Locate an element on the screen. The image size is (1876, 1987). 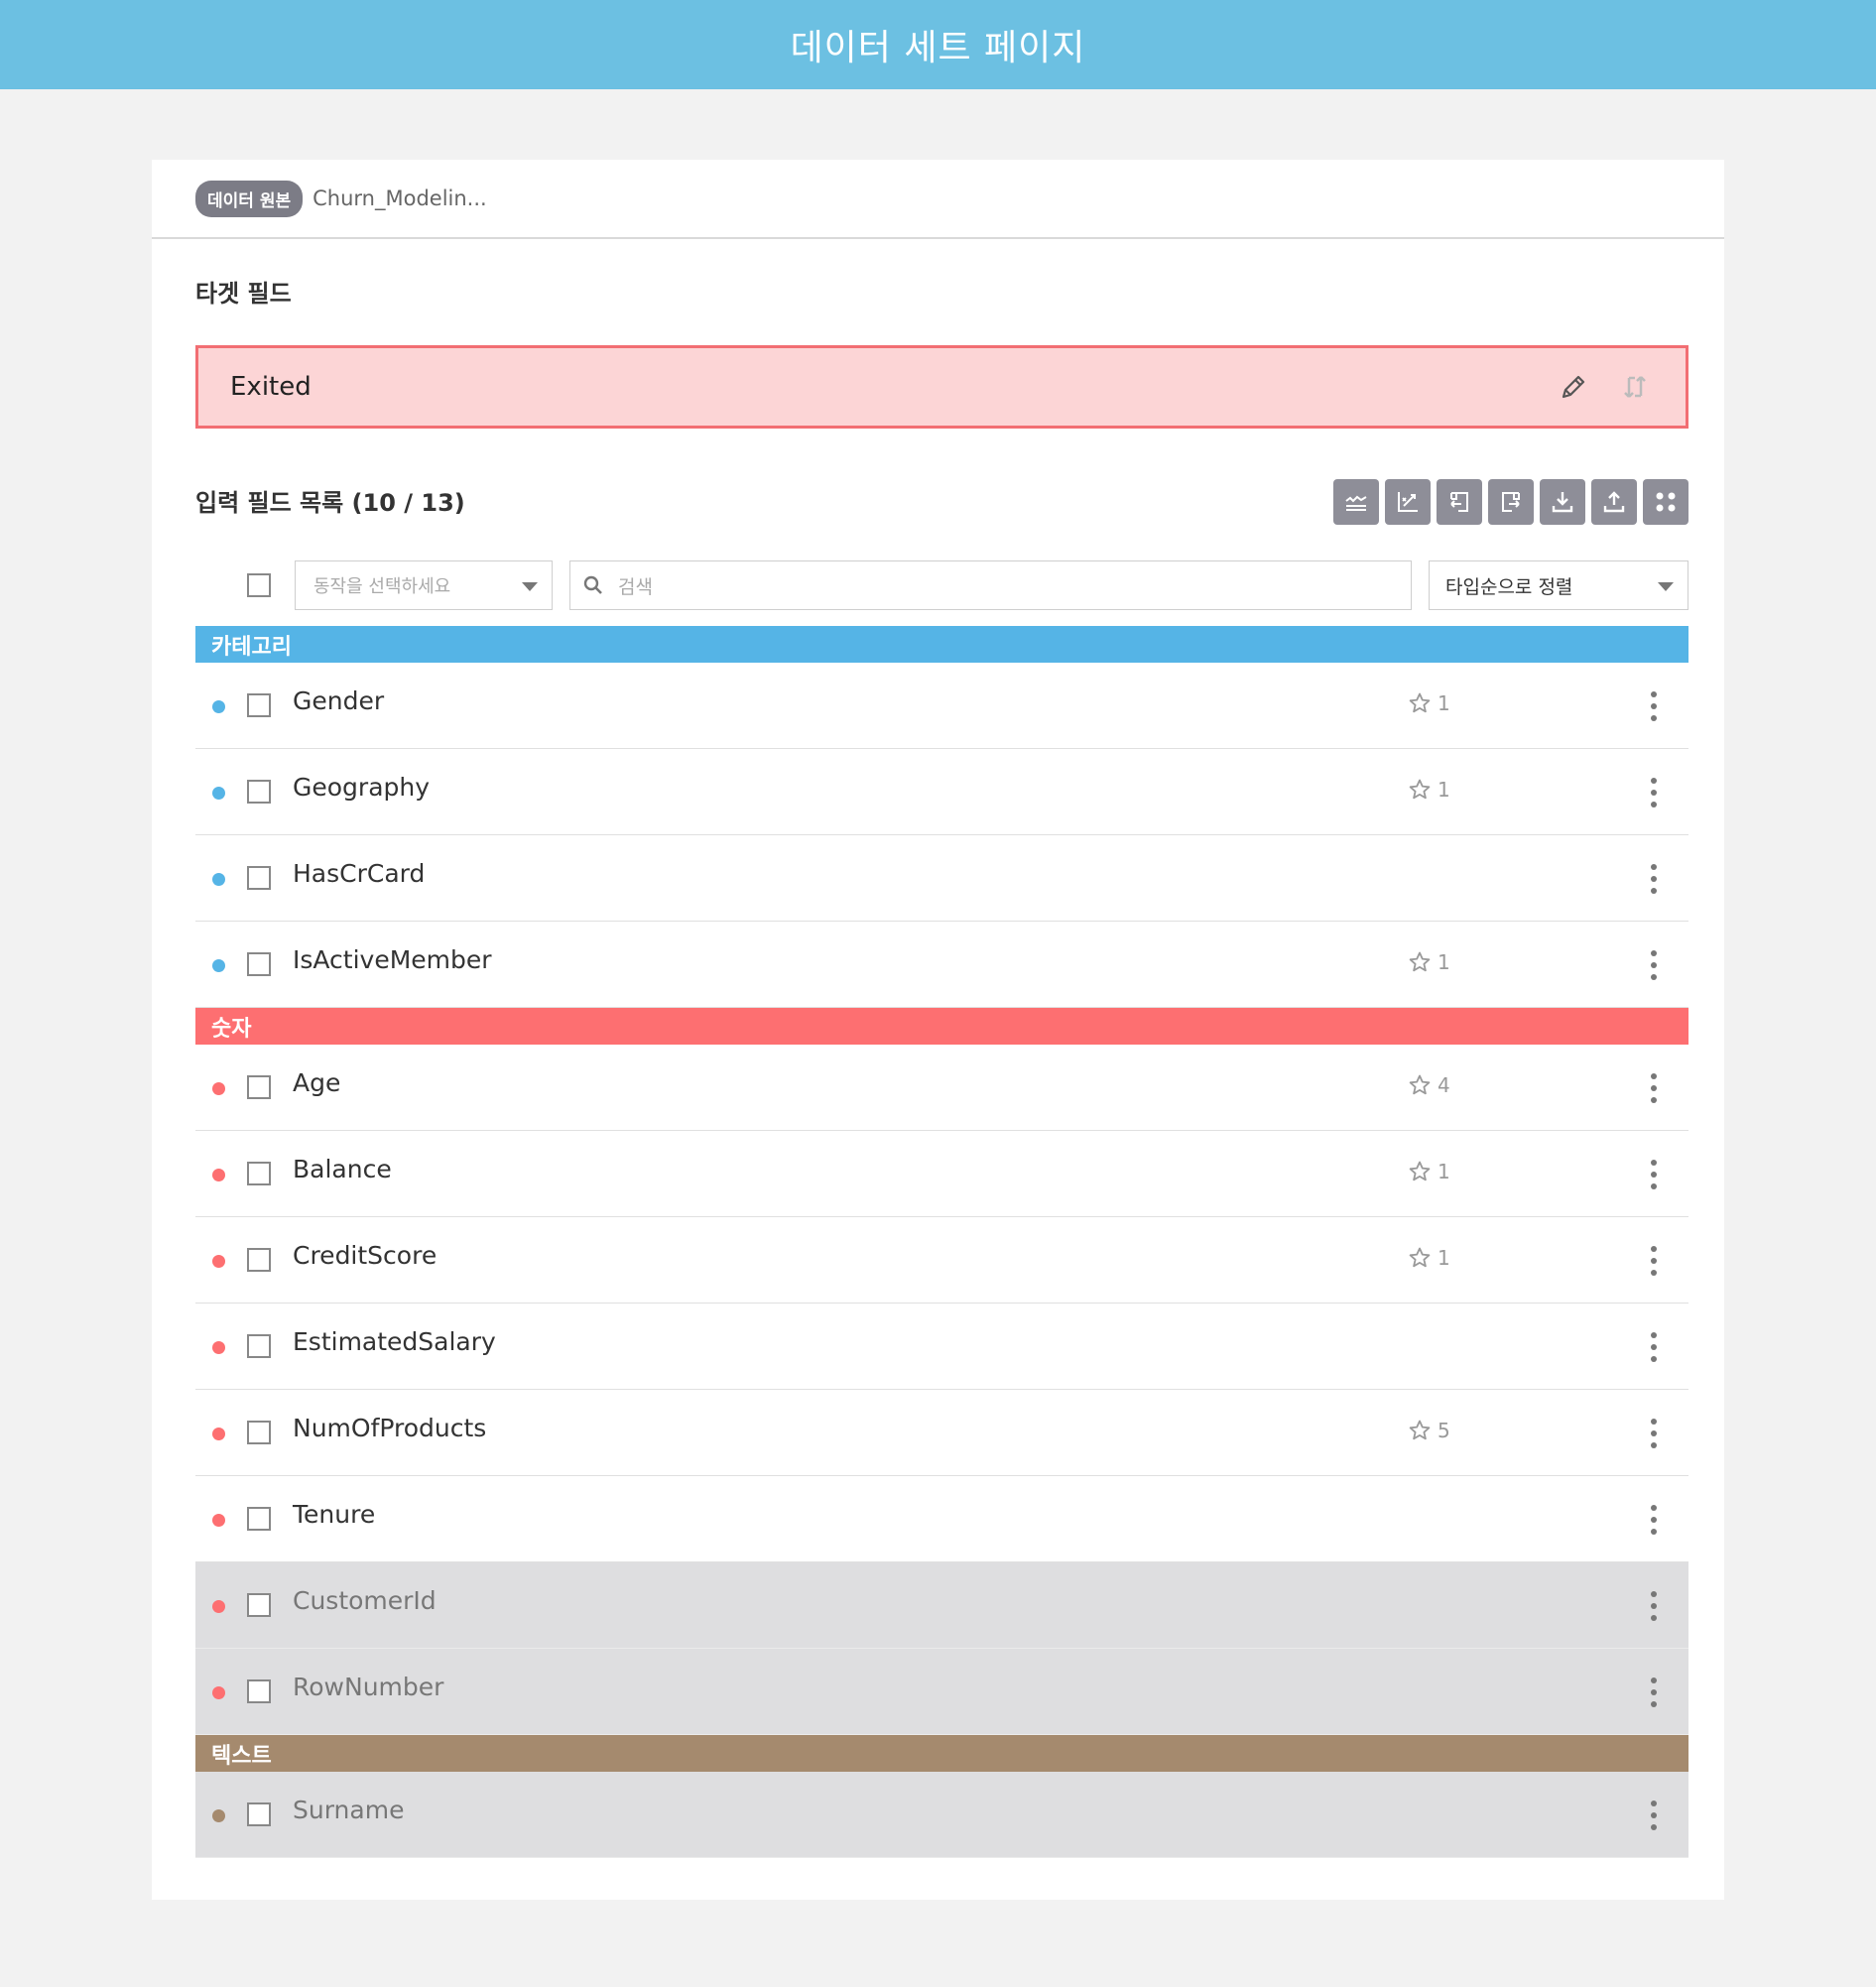
download-icon is located at coordinates (1562, 502).